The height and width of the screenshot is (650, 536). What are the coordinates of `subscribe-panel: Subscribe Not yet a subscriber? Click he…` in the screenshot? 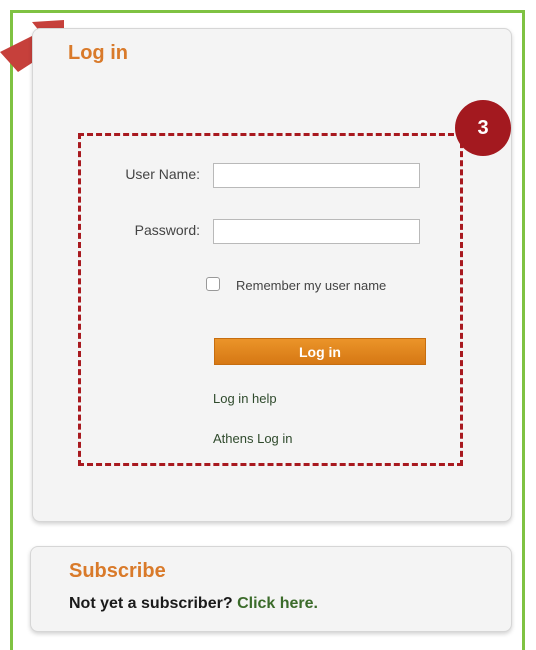 It's located at (271, 589).